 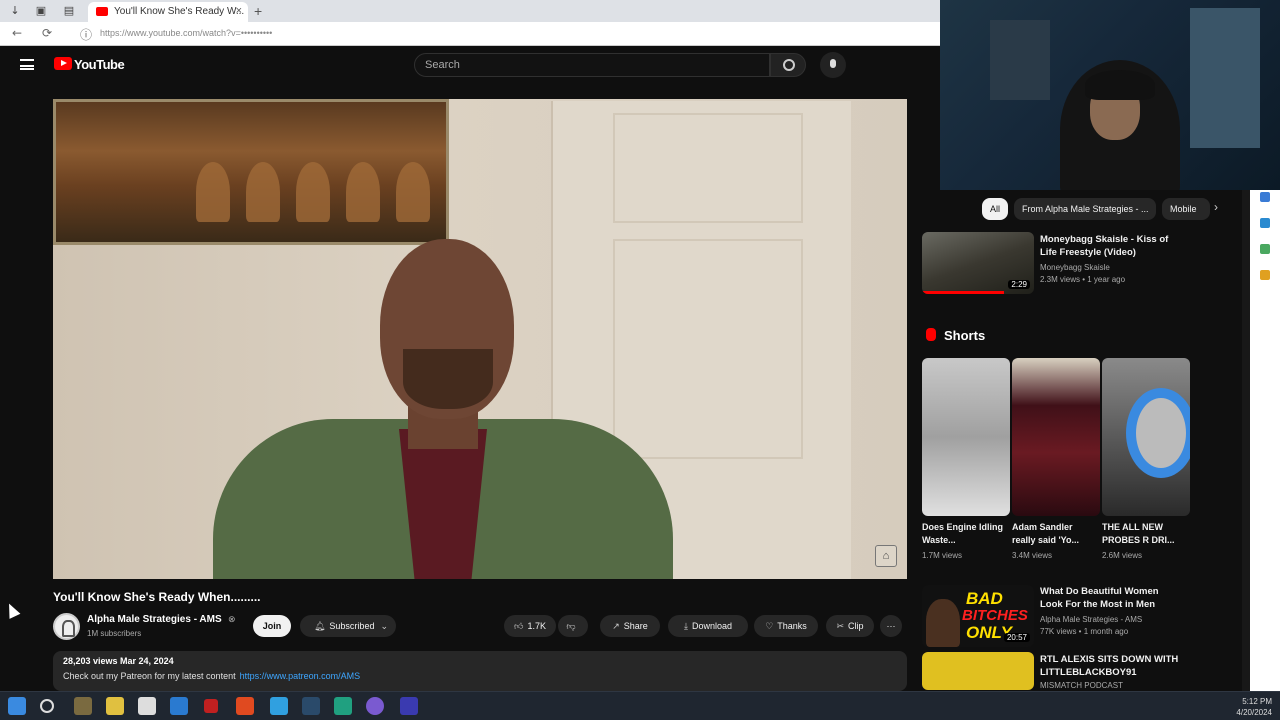 I want to click on share-button: ↗ Share, so click(x=630, y=626).